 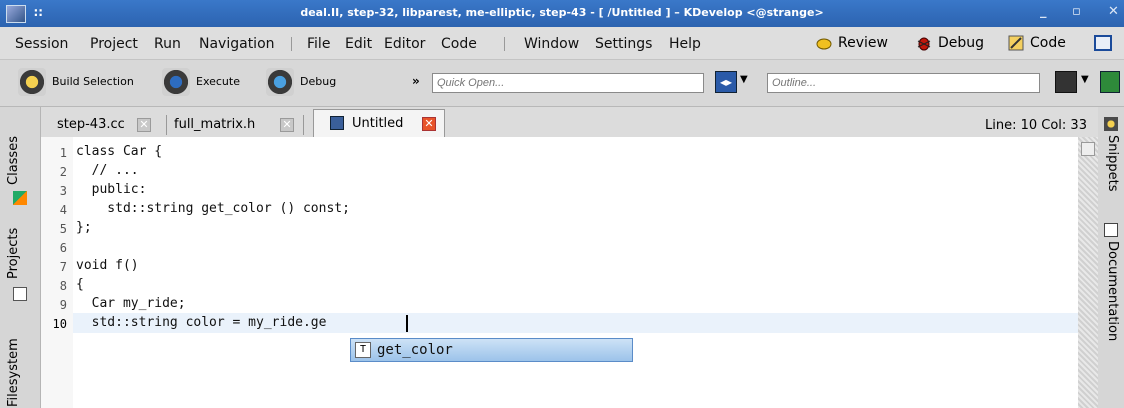 I want to click on tab-label: Untitled, so click(x=378, y=123).